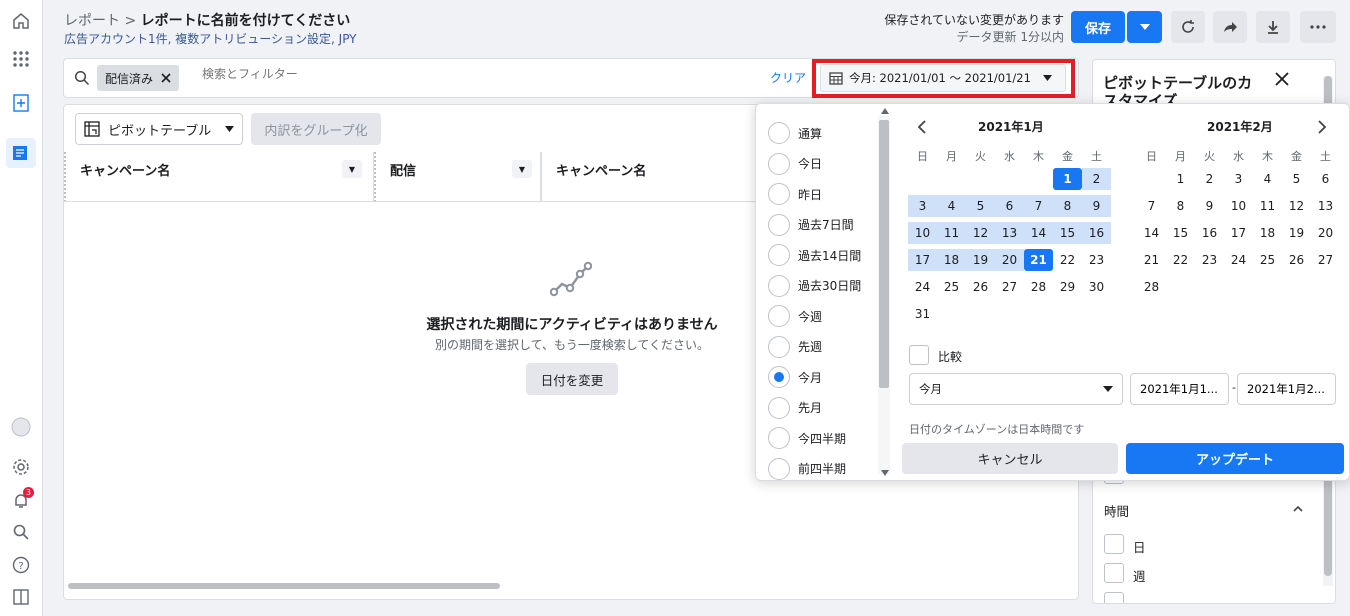 The height and width of the screenshot is (616, 1350). Describe the element at coordinates (1096, 233) in the screenshot. I see `calendar-day-jan: 16` at that location.